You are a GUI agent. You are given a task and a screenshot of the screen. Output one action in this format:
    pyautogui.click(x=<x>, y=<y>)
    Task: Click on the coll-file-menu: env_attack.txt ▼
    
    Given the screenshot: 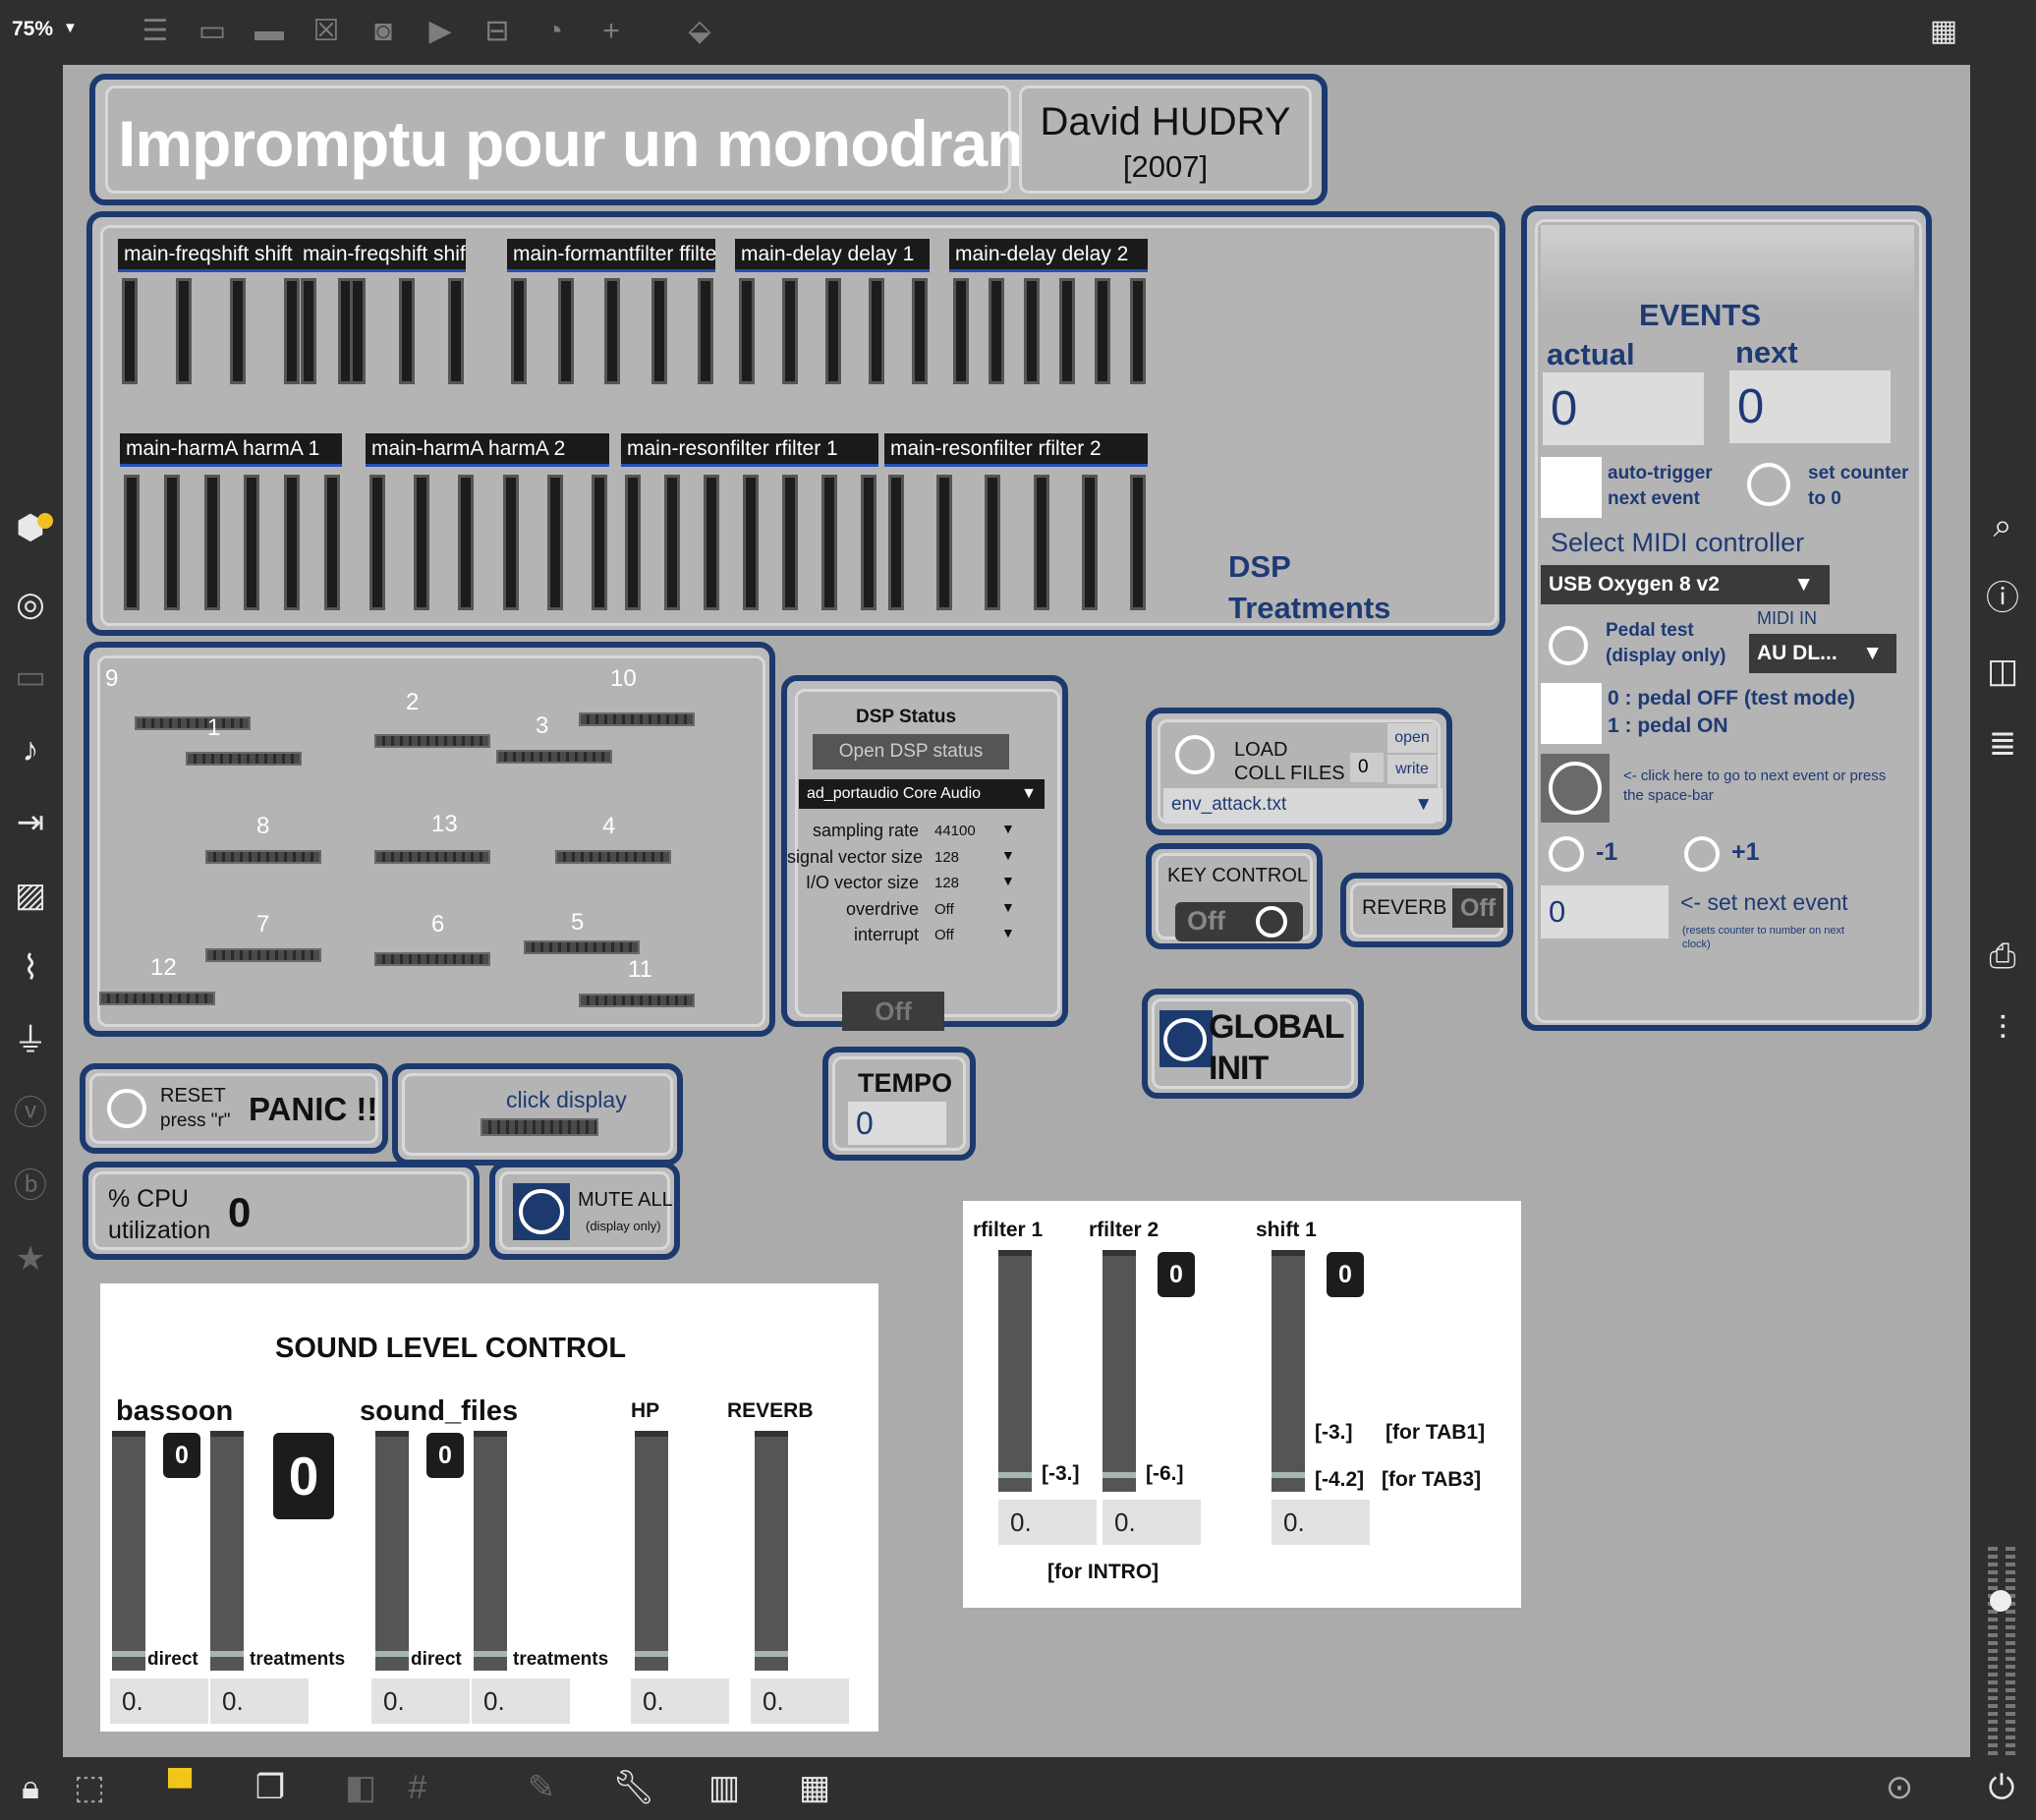 What is the action you would take?
    pyautogui.click(x=1302, y=805)
    